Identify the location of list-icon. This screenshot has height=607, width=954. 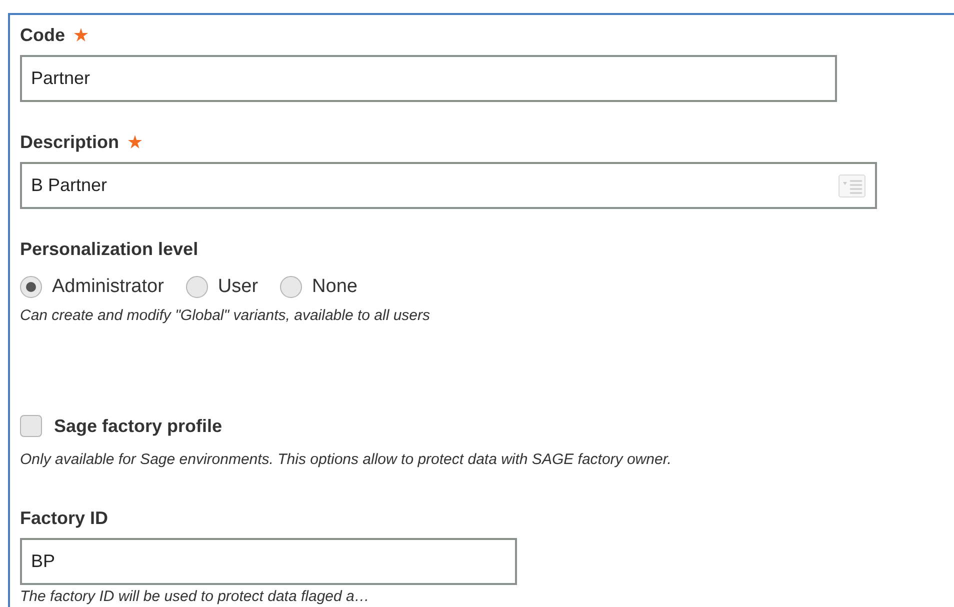
(852, 186).